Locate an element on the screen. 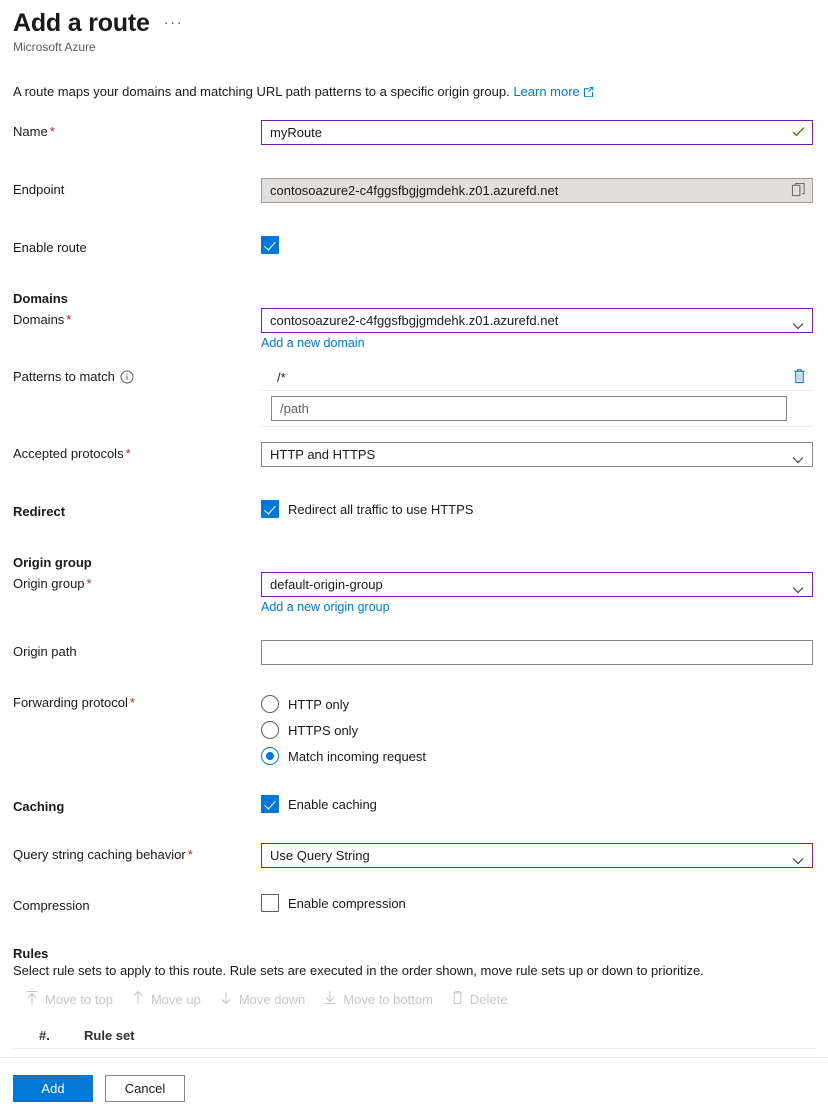 The width and height of the screenshot is (828, 1118). enable-route-checkbox-row is located at coordinates (538, 245).